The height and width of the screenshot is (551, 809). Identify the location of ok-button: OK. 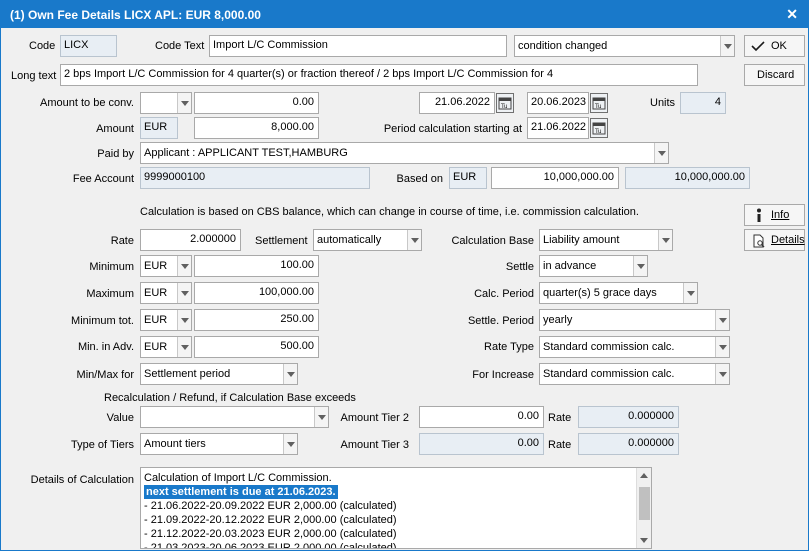
(774, 46).